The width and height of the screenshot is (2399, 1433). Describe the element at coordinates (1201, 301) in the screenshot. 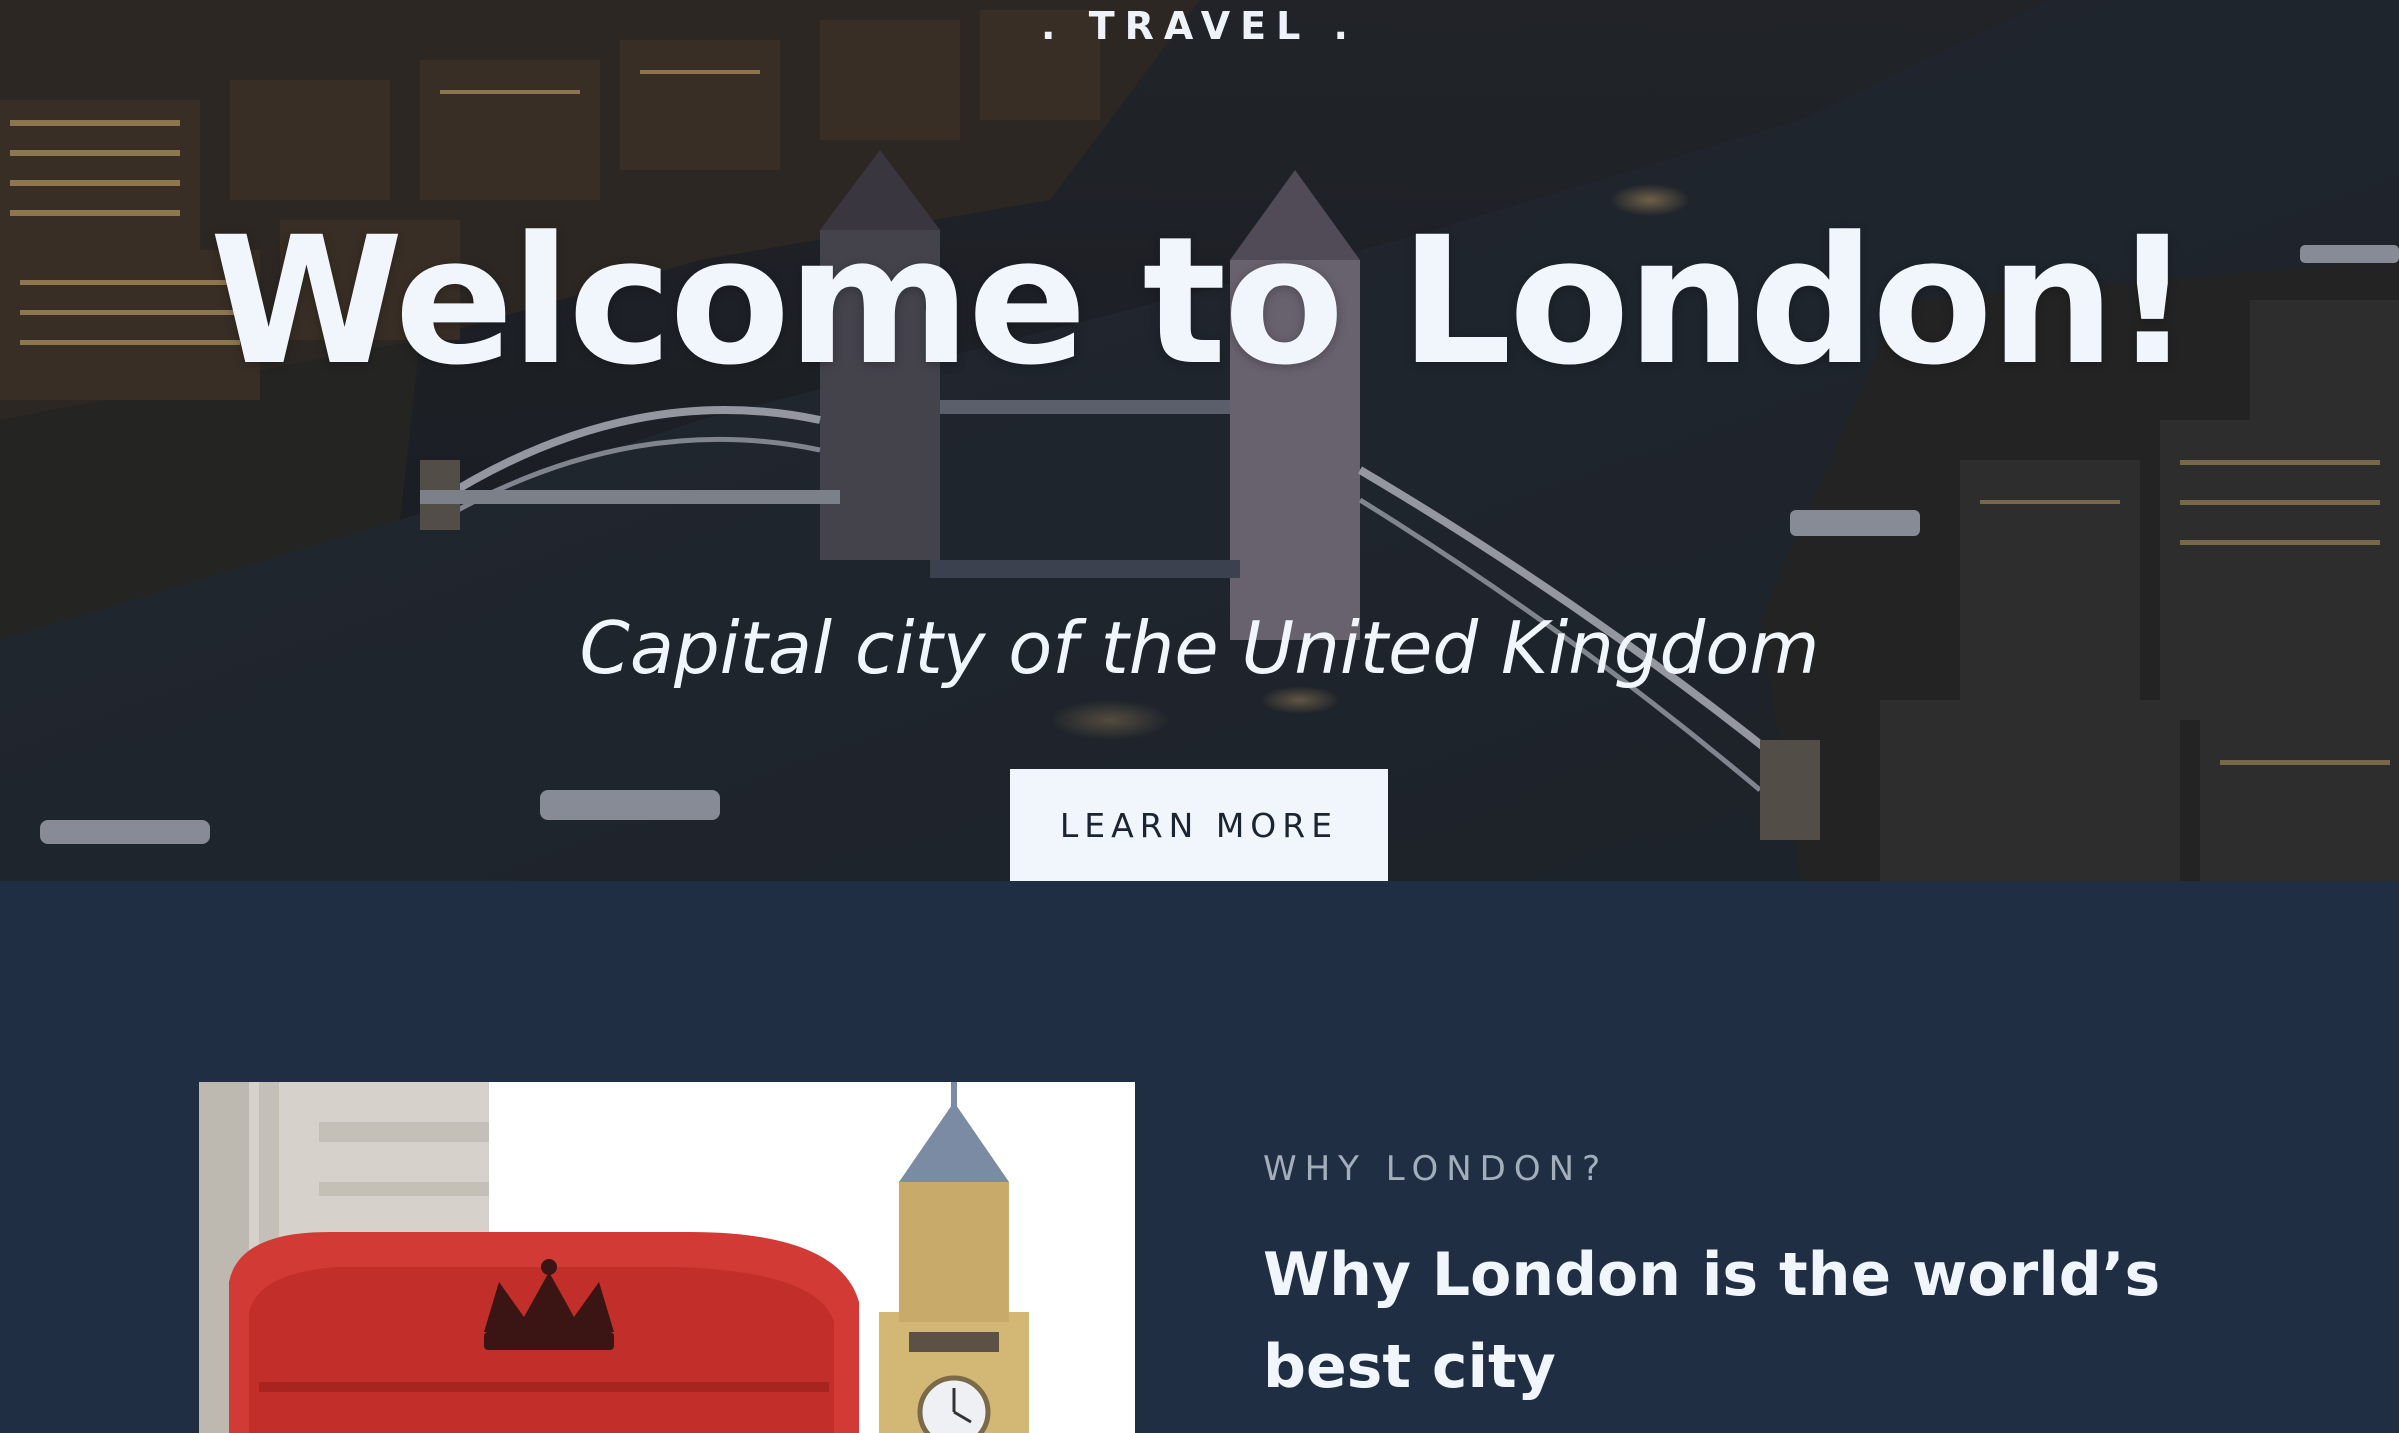

I see `hero-title: Welcome to London!` at that location.